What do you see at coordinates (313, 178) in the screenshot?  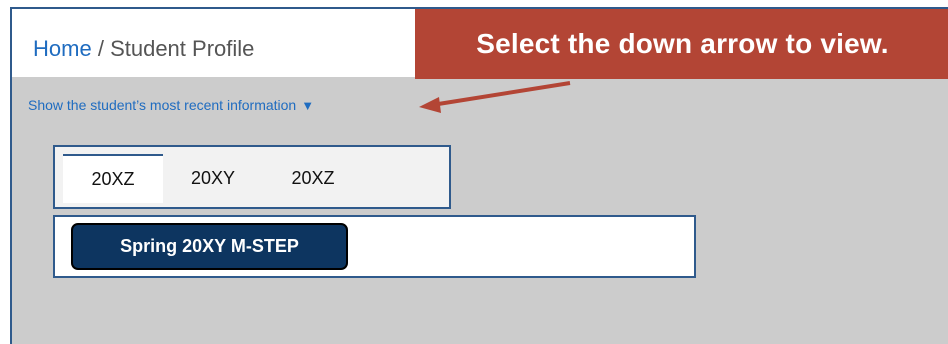 I see `tab-20xz-2: 20XZ` at bounding box center [313, 178].